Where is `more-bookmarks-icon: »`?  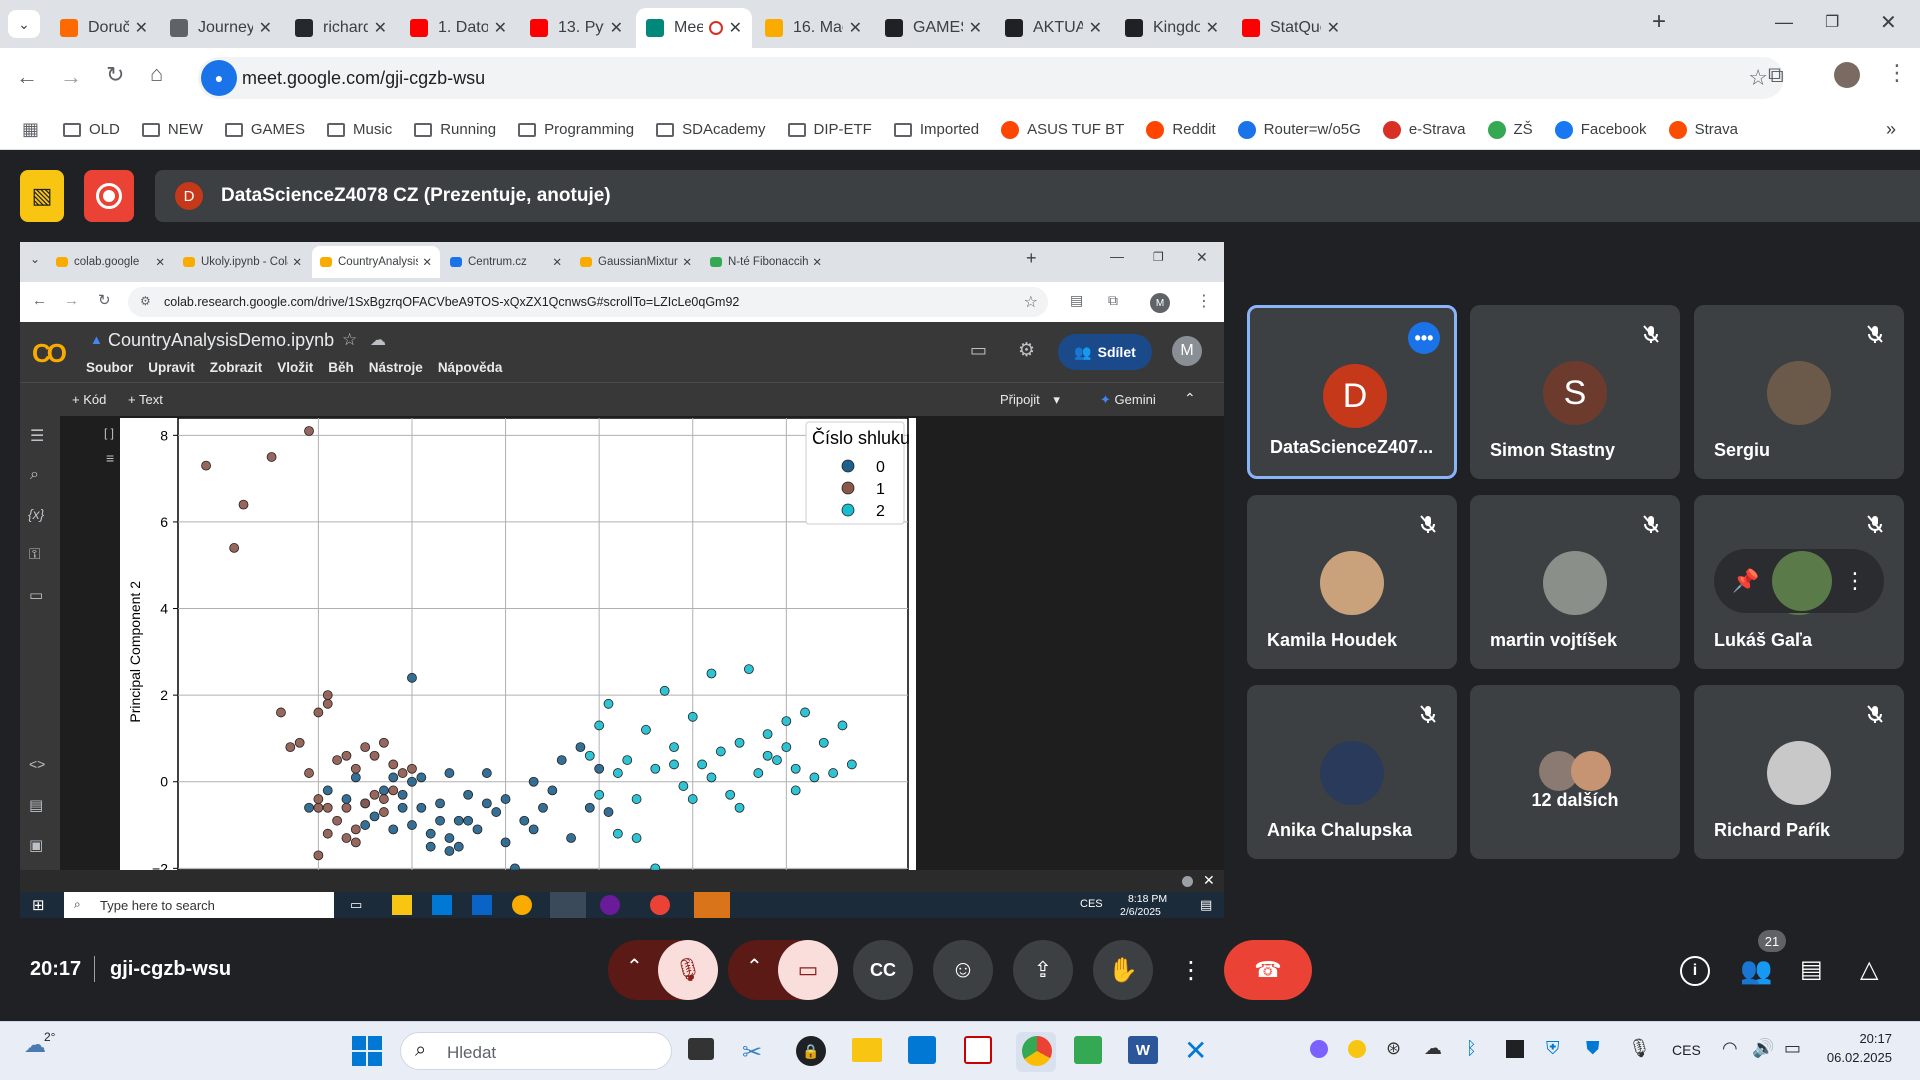
more-bookmarks-icon: » is located at coordinates (1891, 129).